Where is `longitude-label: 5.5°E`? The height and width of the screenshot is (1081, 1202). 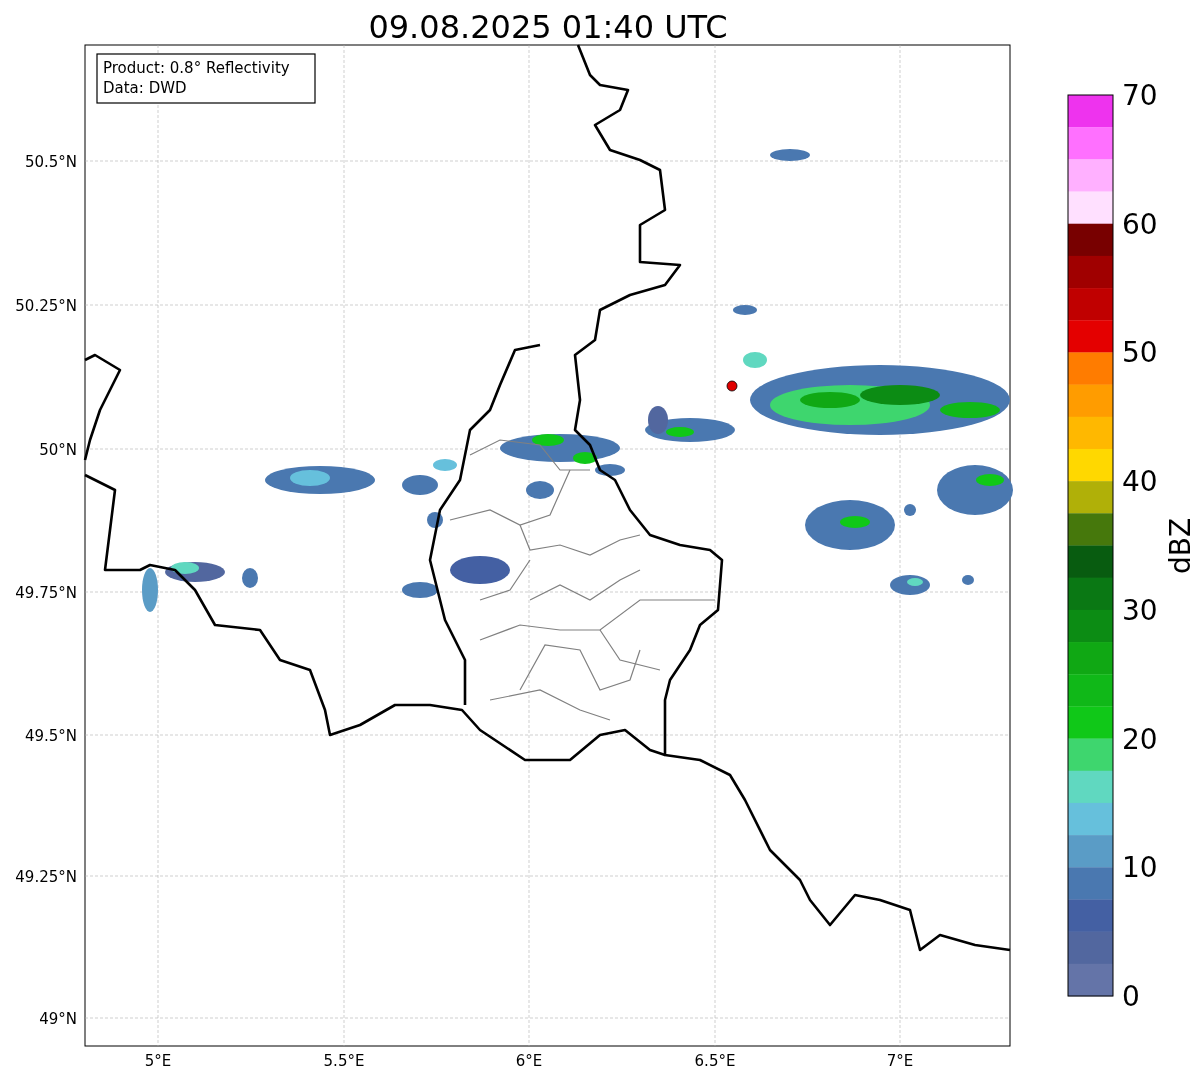
longitude-label: 5.5°E is located at coordinates (344, 1061).